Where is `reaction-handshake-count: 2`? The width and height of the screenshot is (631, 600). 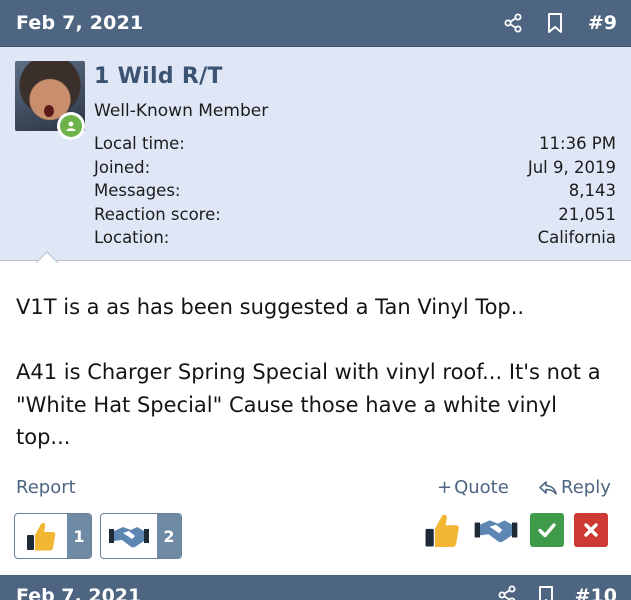 reaction-handshake-count: 2 is located at coordinates (141, 536).